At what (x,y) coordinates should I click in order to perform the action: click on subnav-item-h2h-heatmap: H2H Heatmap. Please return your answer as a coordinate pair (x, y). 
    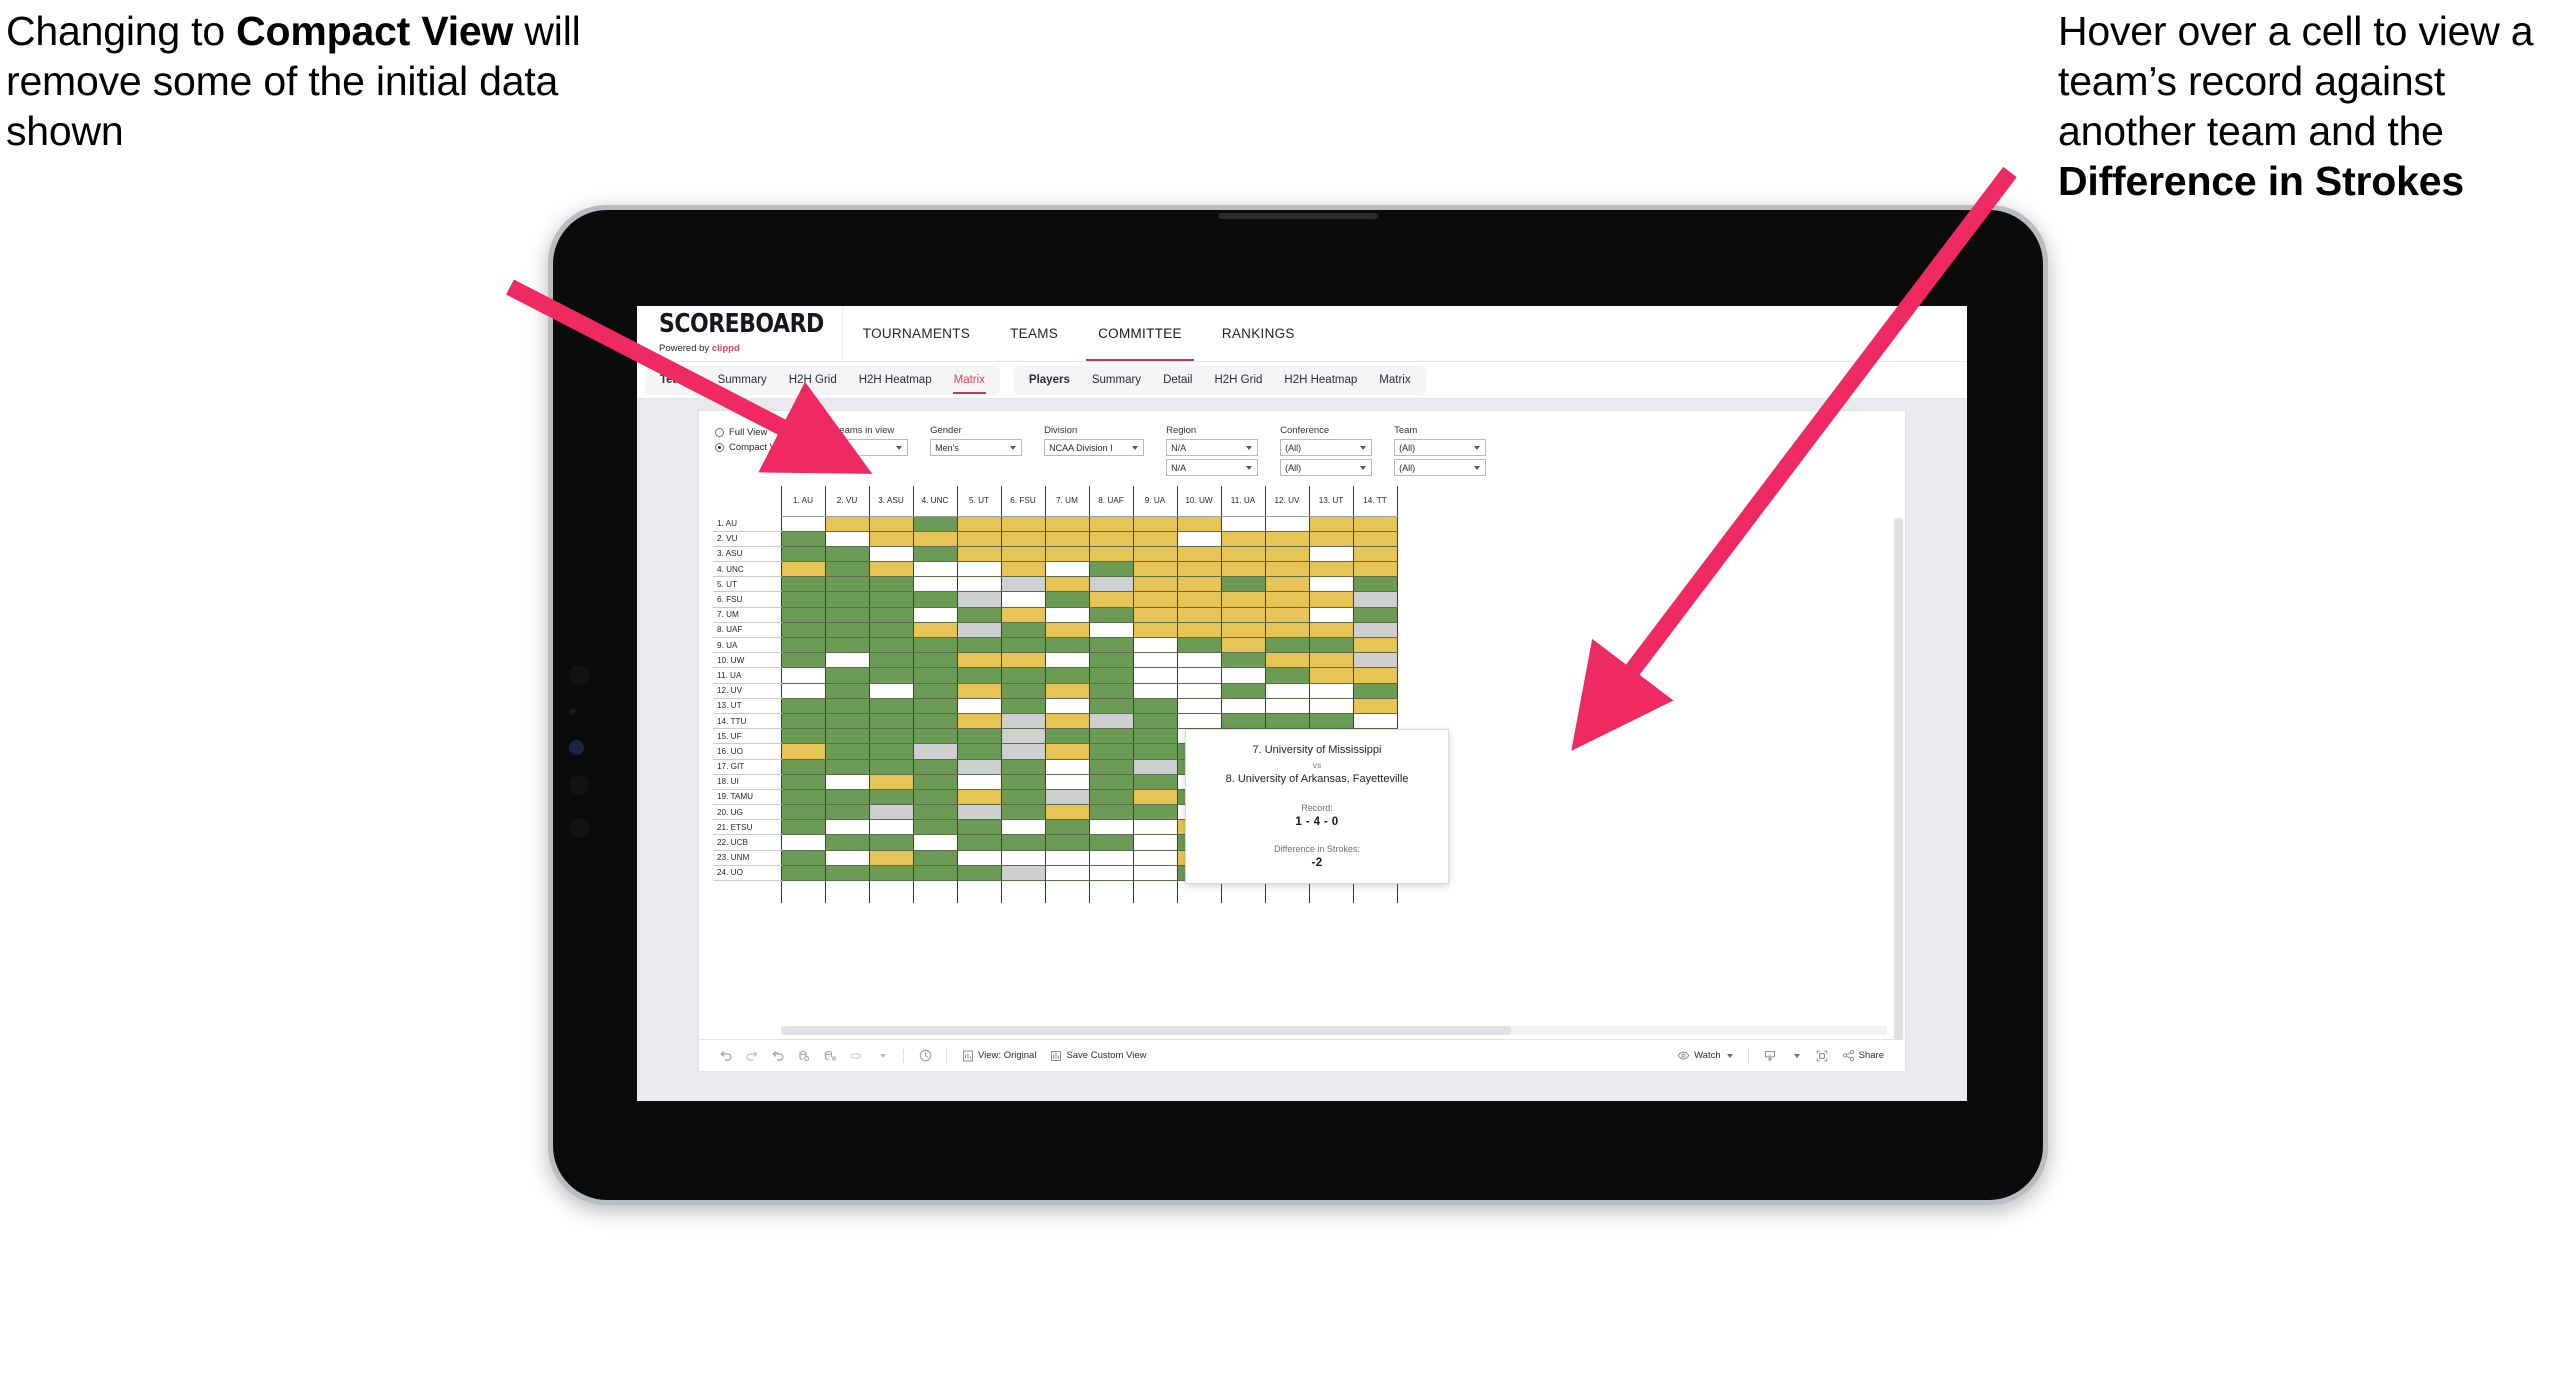
    Looking at the image, I should click on (1320, 380).